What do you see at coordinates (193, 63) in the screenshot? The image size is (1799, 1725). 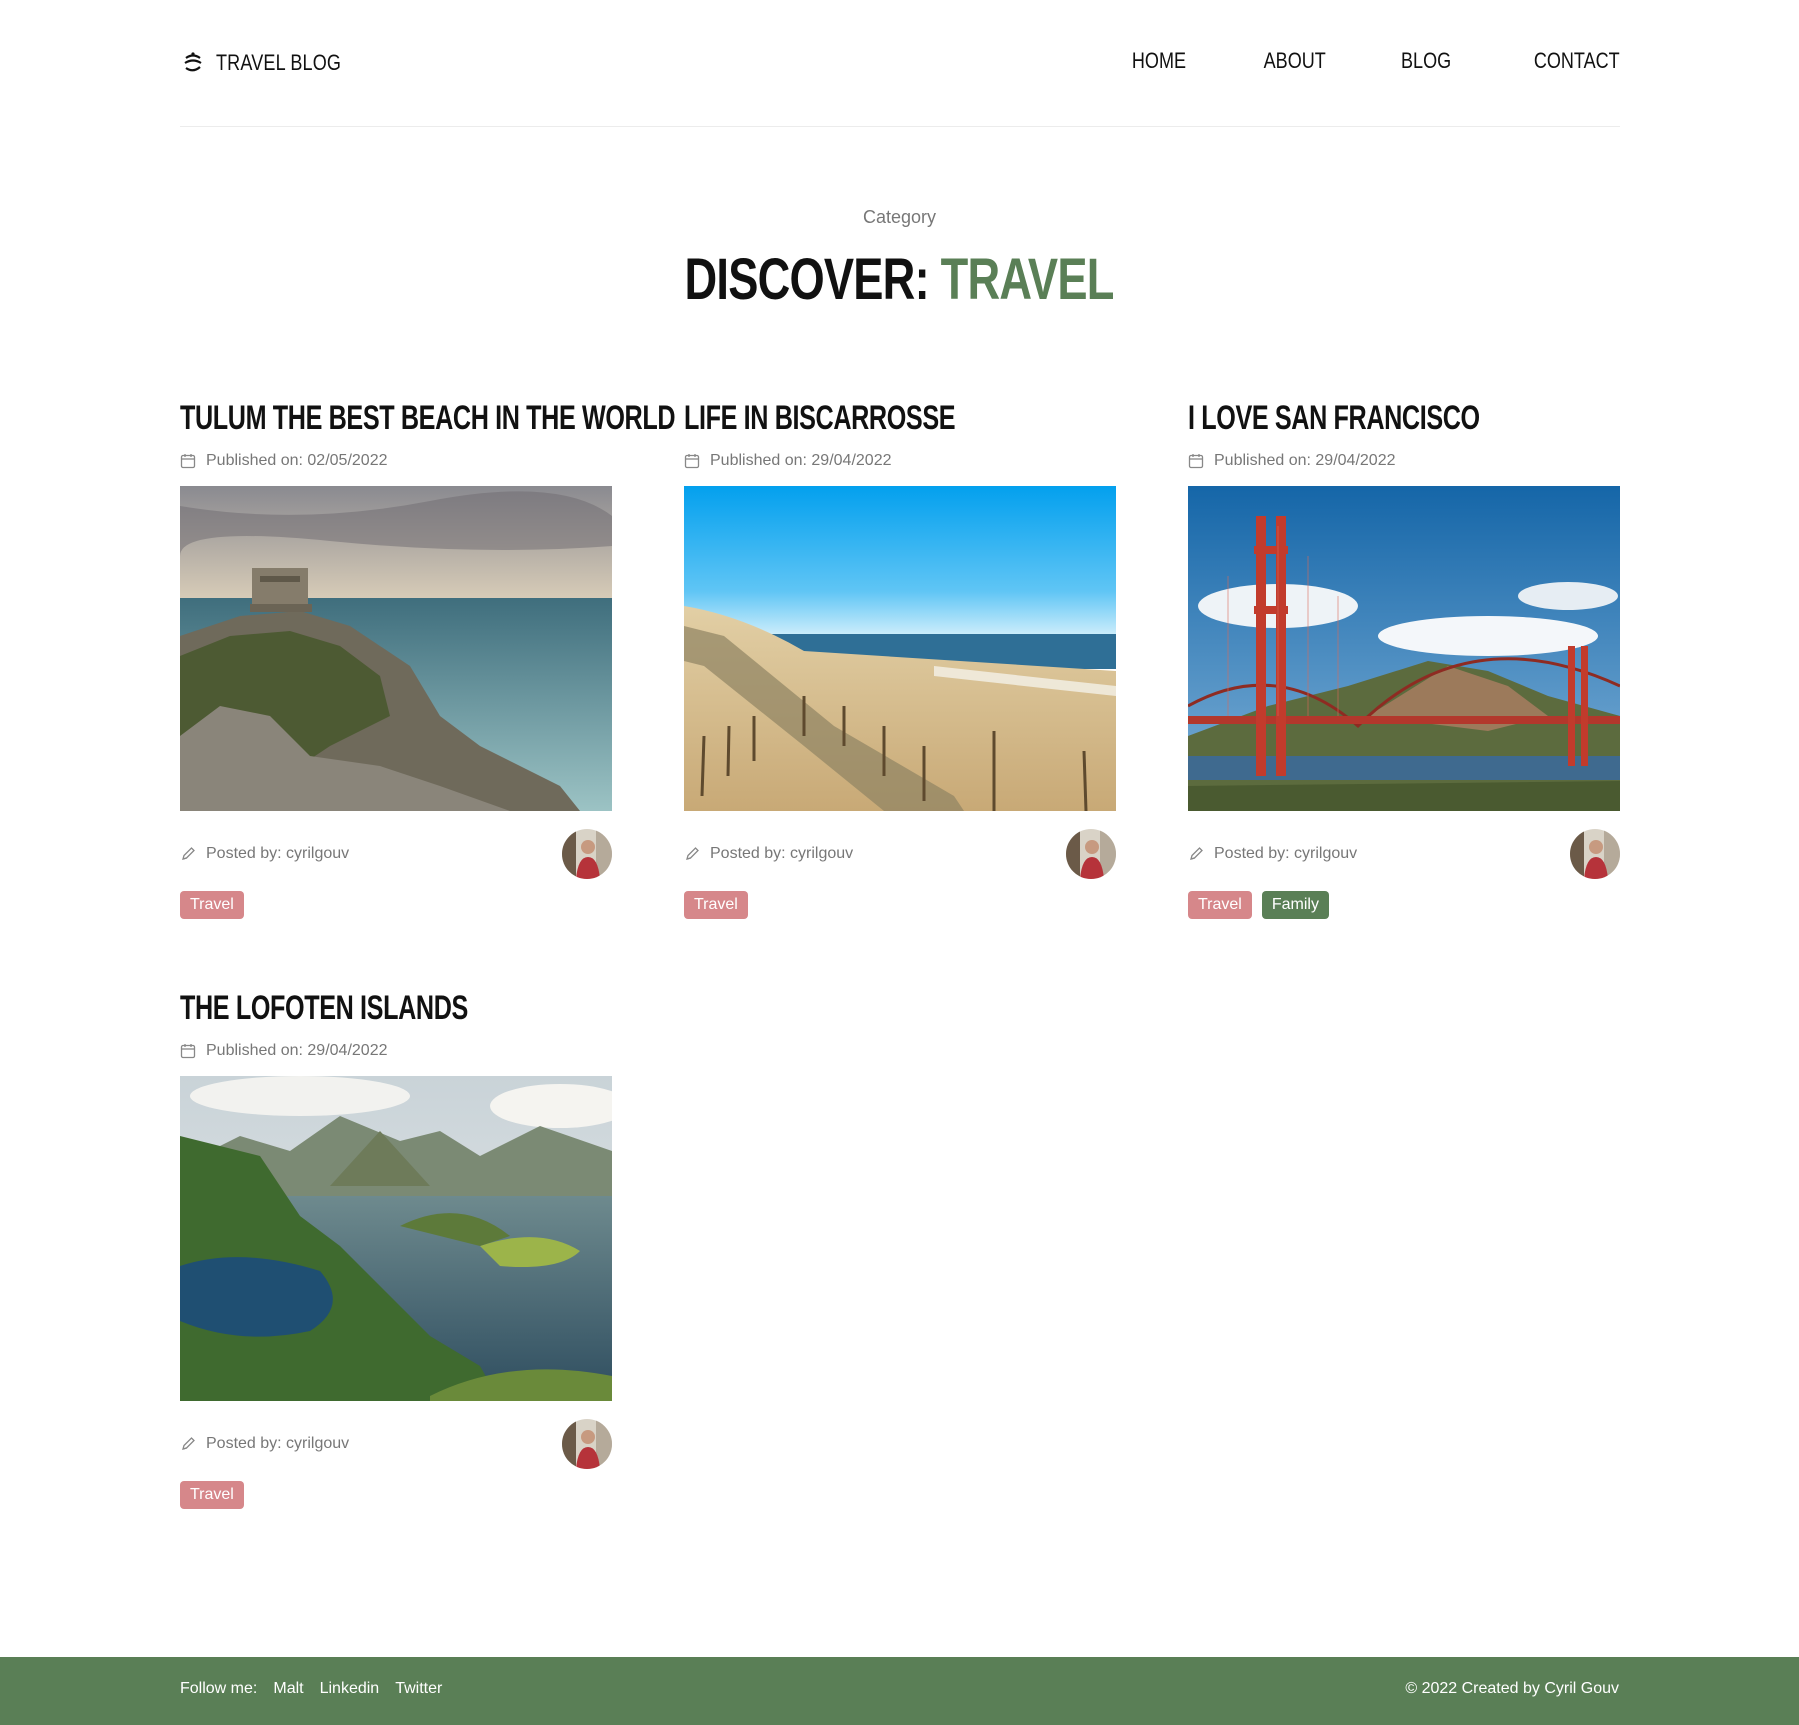 I see `logo-icon` at bounding box center [193, 63].